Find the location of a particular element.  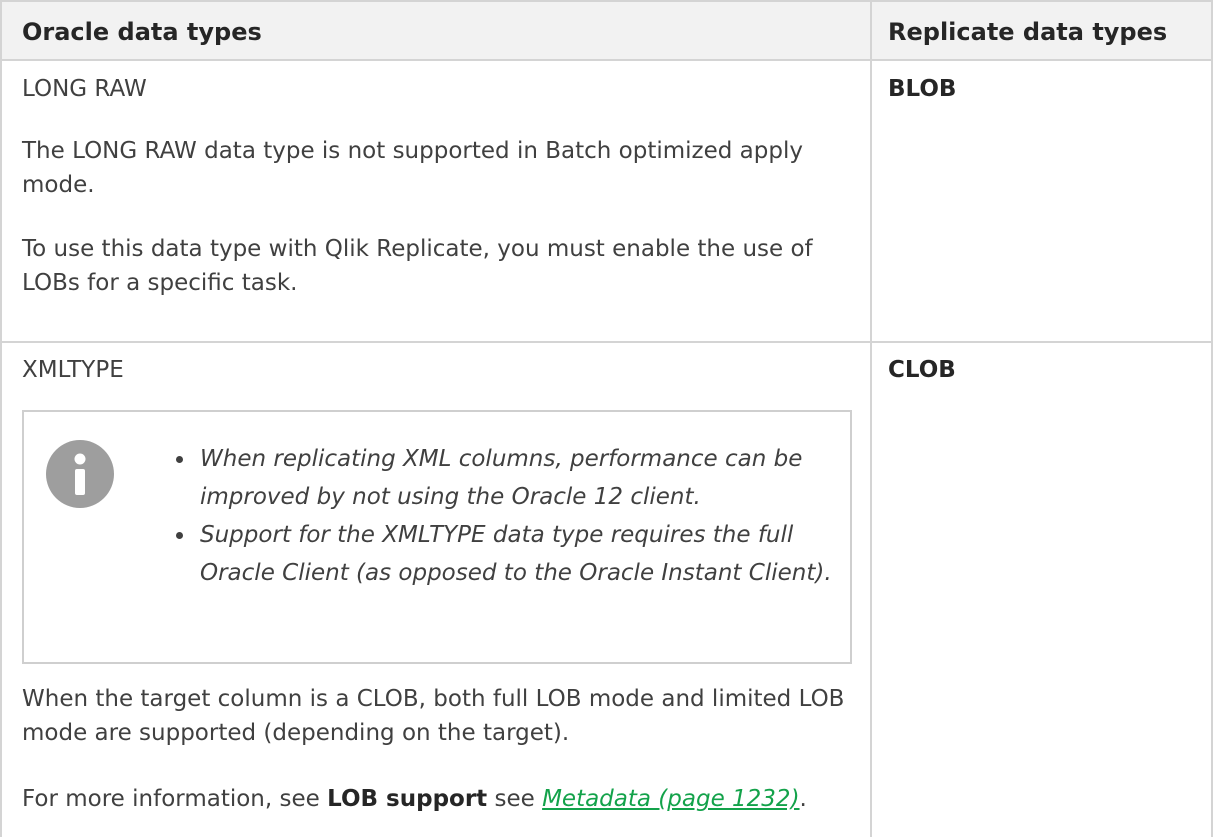

info-icon is located at coordinates (80, 474).